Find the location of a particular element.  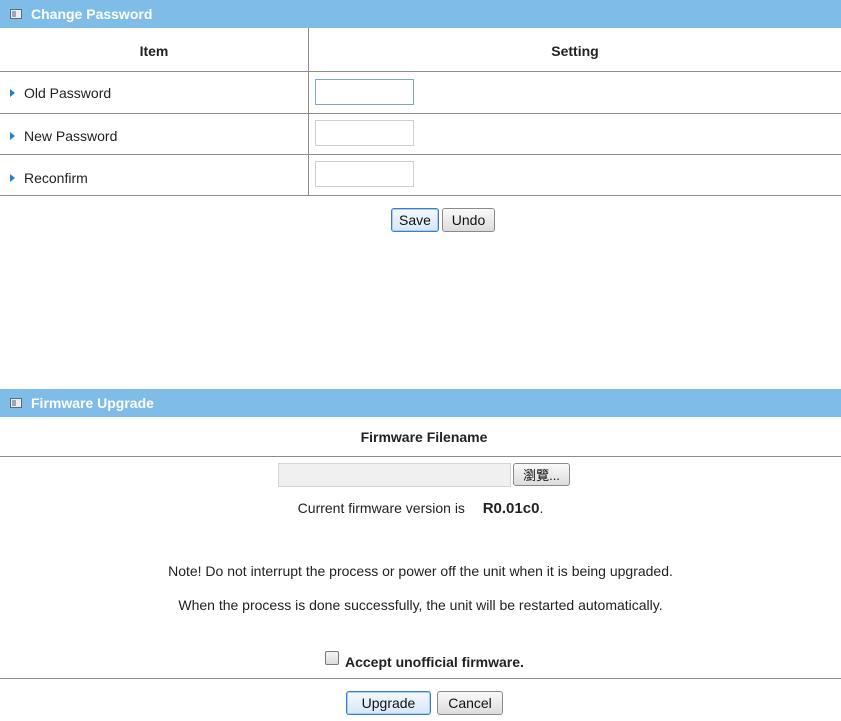

save-button: Save is located at coordinates (415, 220).